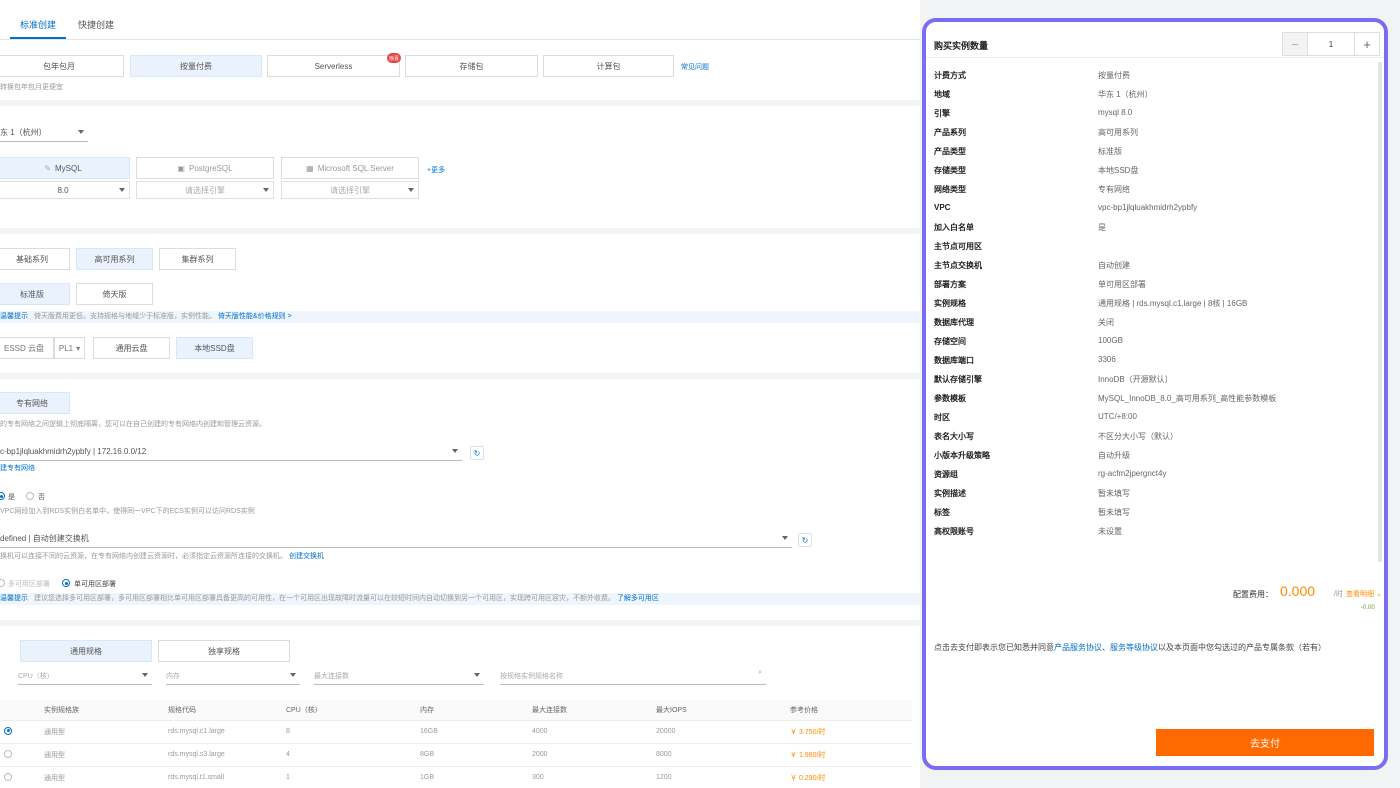 The height and width of the screenshot is (788, 1400). What do you see at coordinates (472, 710) in the screenshot?
I see `spec-col-memory: 内存` at bounding box center [472, 710].